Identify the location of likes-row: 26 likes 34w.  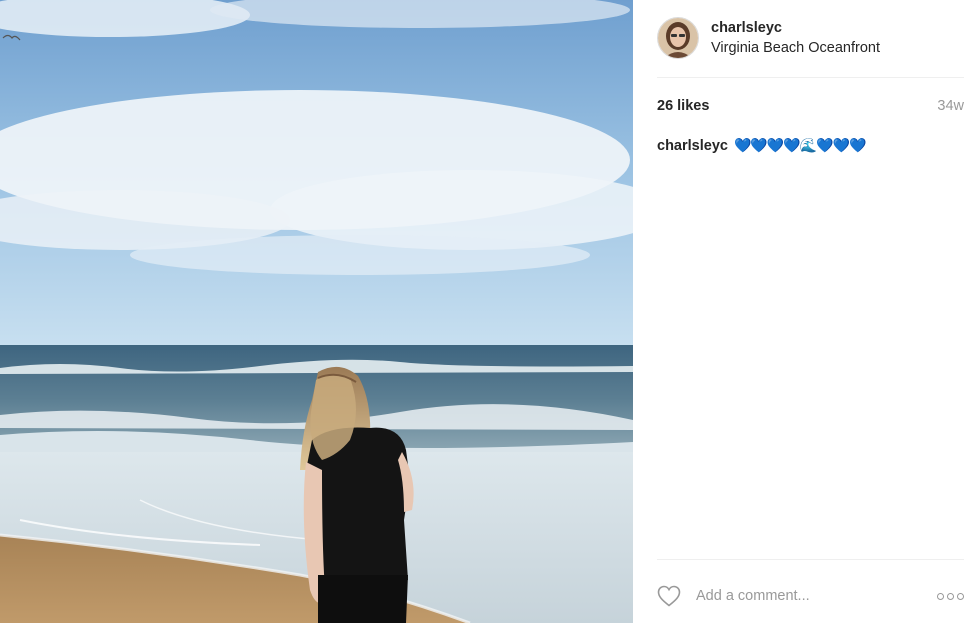
(810, 106).